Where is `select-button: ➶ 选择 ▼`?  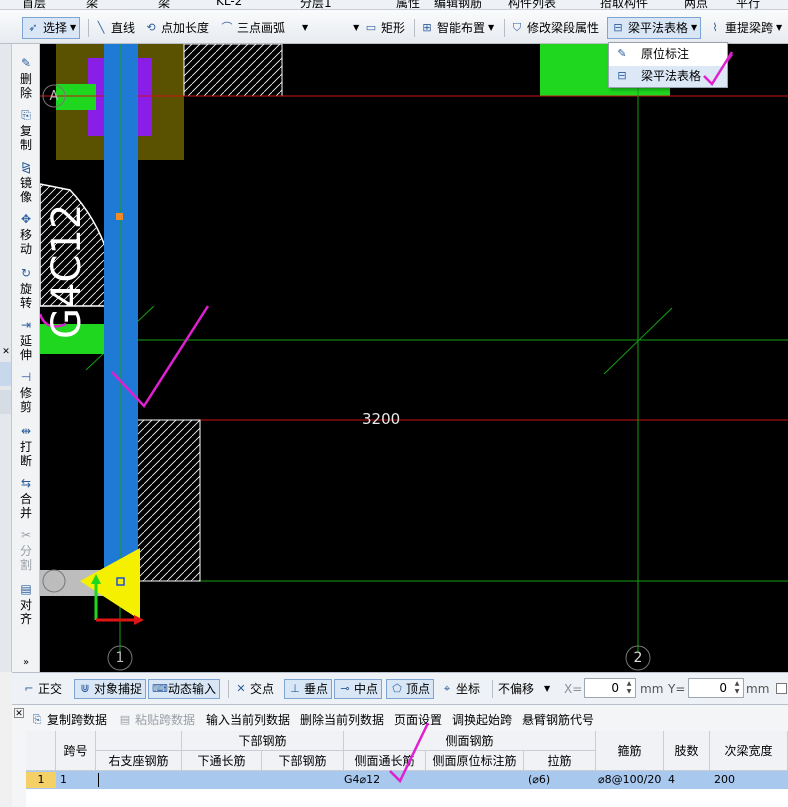
select-button: ➶ 选择 ▼ is located at coordinates (51, 28).